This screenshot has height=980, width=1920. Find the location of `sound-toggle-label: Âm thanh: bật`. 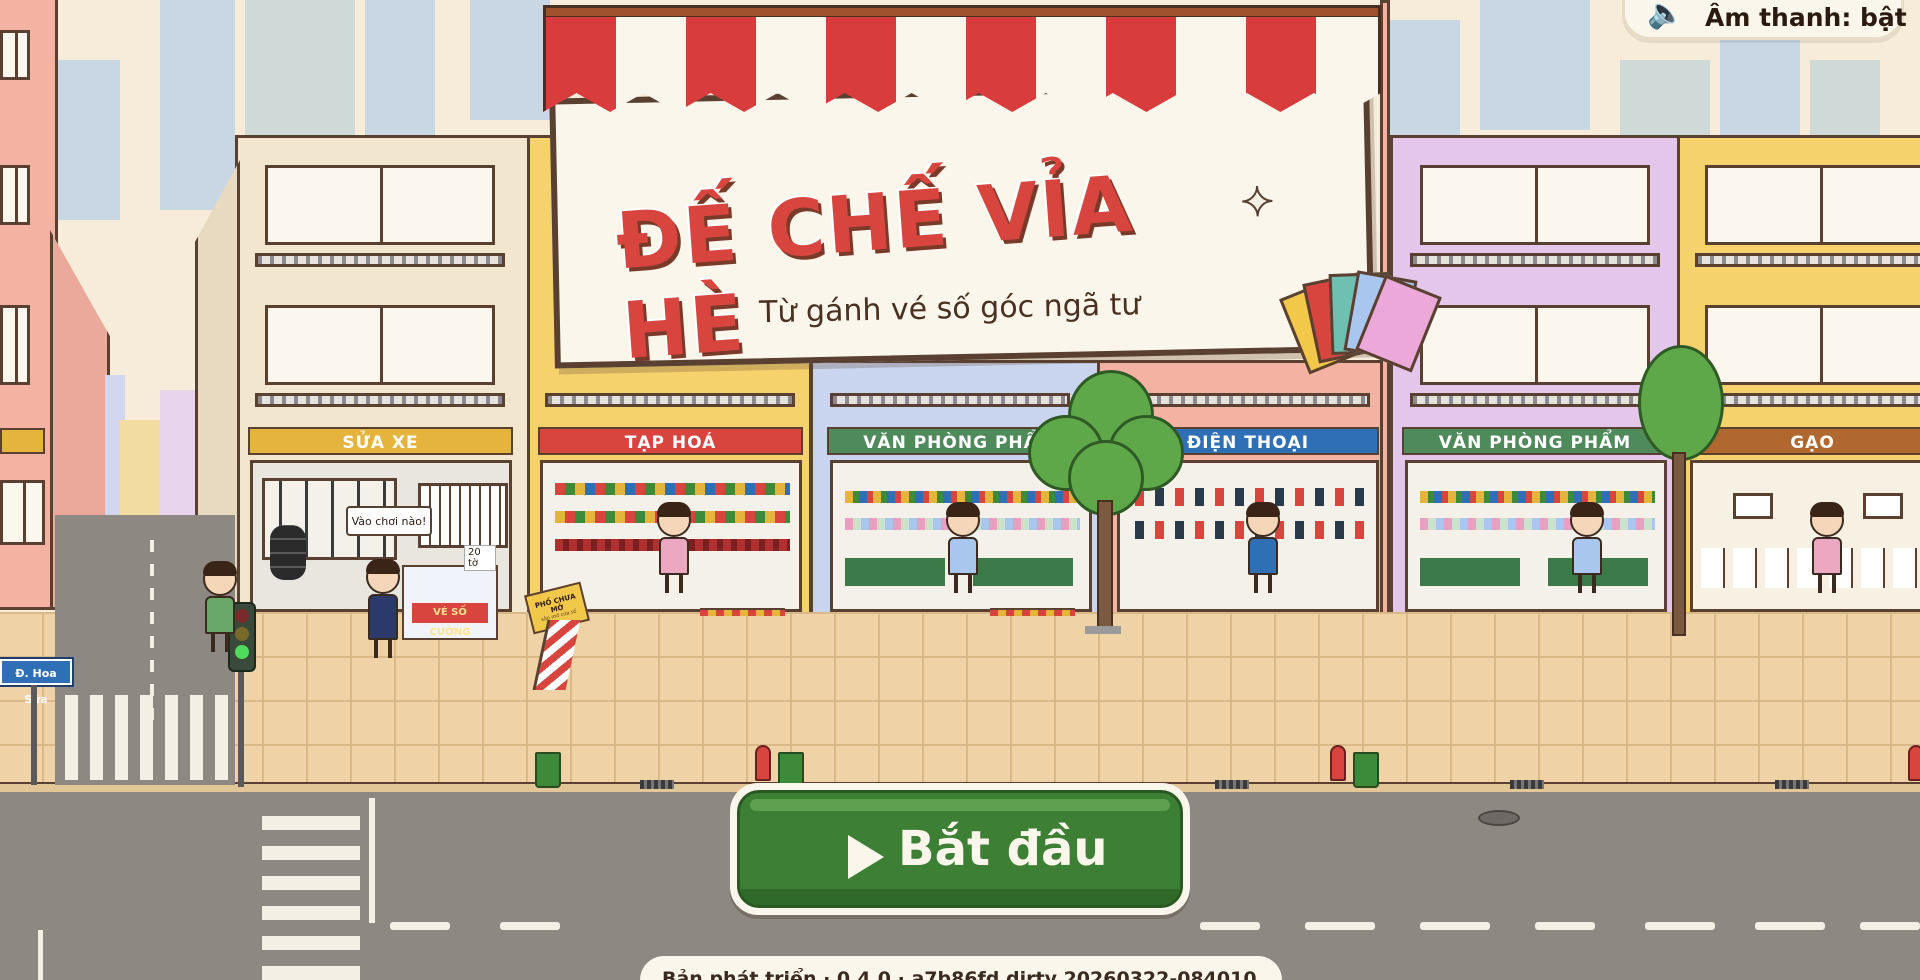

sound-toggle-label: Âm thanh: bật is located at coordinates (1806, 17).